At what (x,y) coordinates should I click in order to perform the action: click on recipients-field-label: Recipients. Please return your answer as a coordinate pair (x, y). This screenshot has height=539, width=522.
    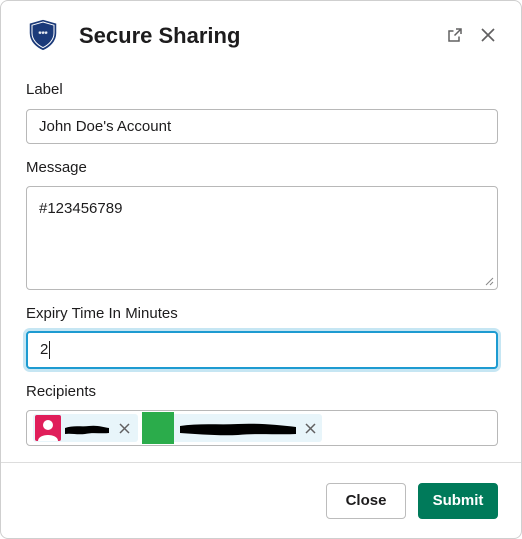
    Looking at the image, I should click on (61, 391).